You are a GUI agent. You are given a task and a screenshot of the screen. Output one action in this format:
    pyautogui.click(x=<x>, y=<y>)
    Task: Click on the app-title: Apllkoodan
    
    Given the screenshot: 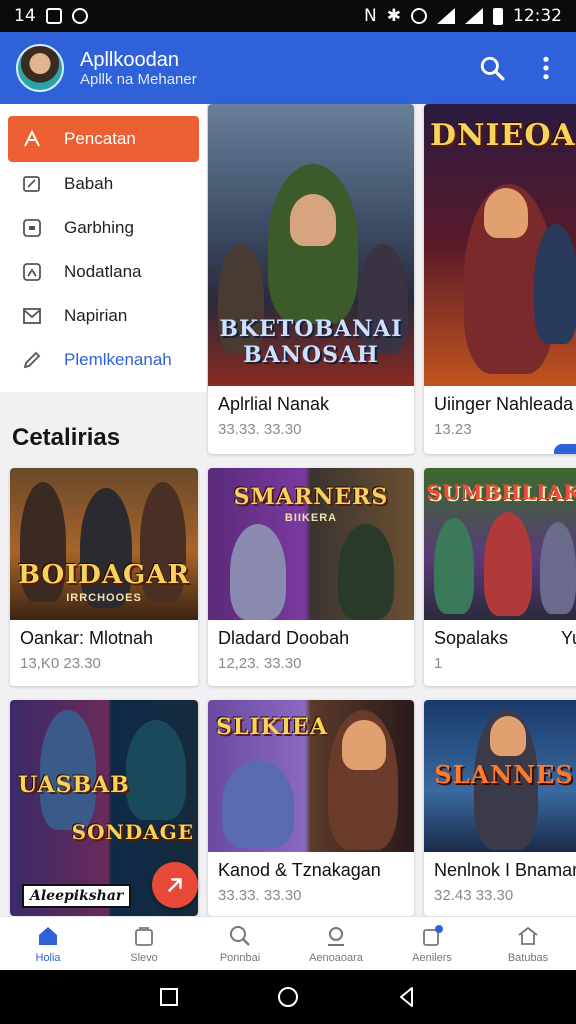 What is the action you would take?
    pyautogui.click(x=129, y=59)
    